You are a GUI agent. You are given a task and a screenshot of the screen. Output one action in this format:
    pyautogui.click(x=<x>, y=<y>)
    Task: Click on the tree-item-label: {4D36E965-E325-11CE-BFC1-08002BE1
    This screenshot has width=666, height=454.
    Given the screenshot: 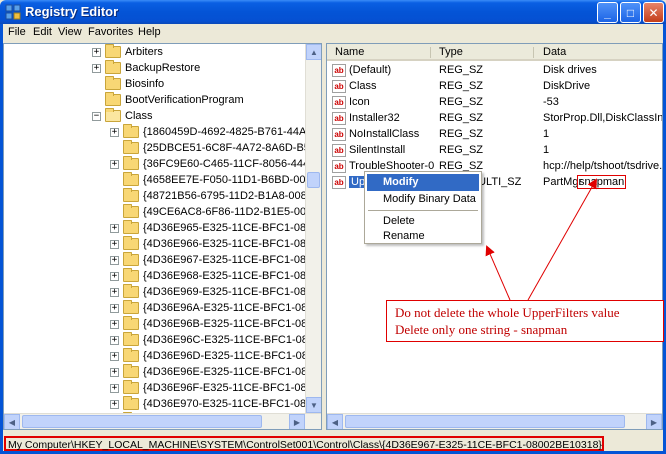 What is the action you would take?
    pyautogui.click(x=232, y=228)
    